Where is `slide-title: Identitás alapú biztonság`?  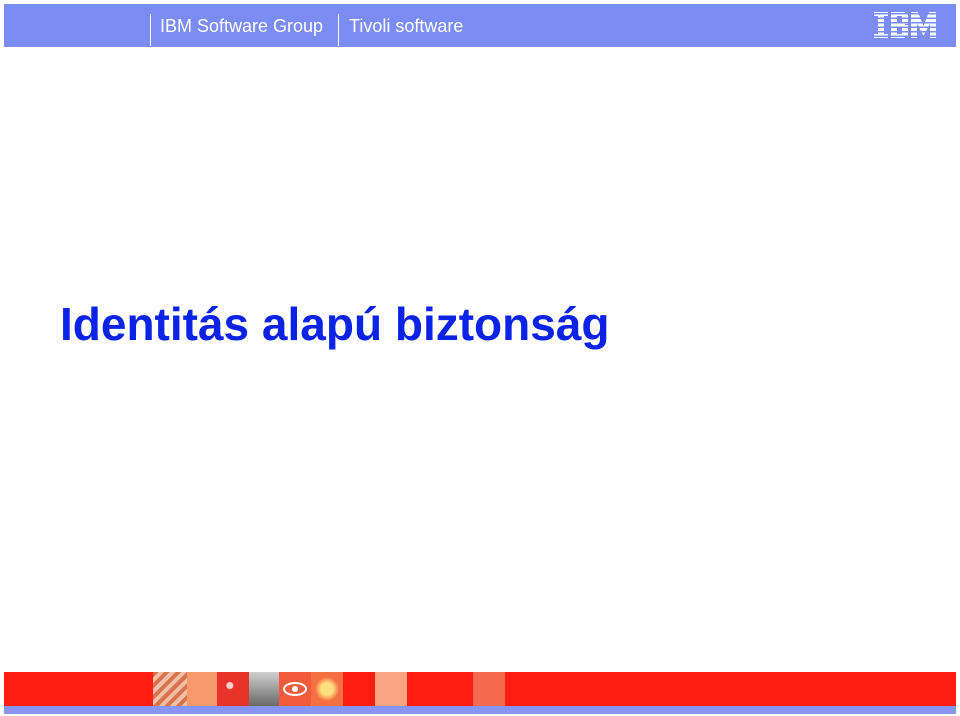 slide-title: Identitás alapú biztonság is located at coordinates (335, 324).